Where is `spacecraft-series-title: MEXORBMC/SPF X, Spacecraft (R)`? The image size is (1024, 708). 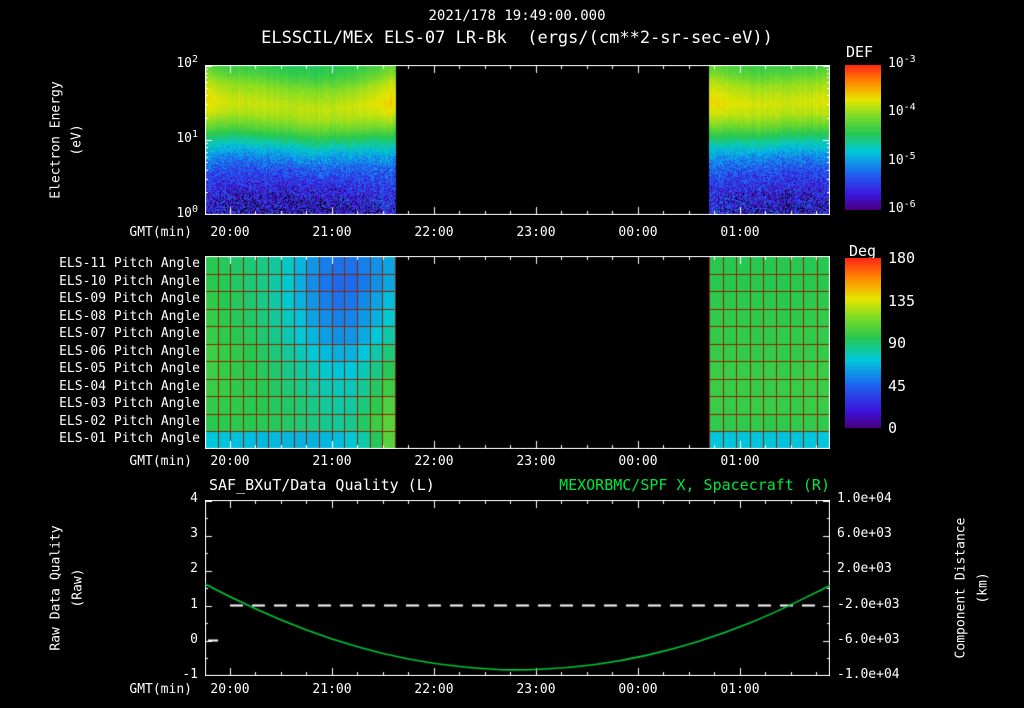
spacecraft-series-title: MEXORBMC/SPF X, Spacecraft (R) is located at coordinates (694, 485).